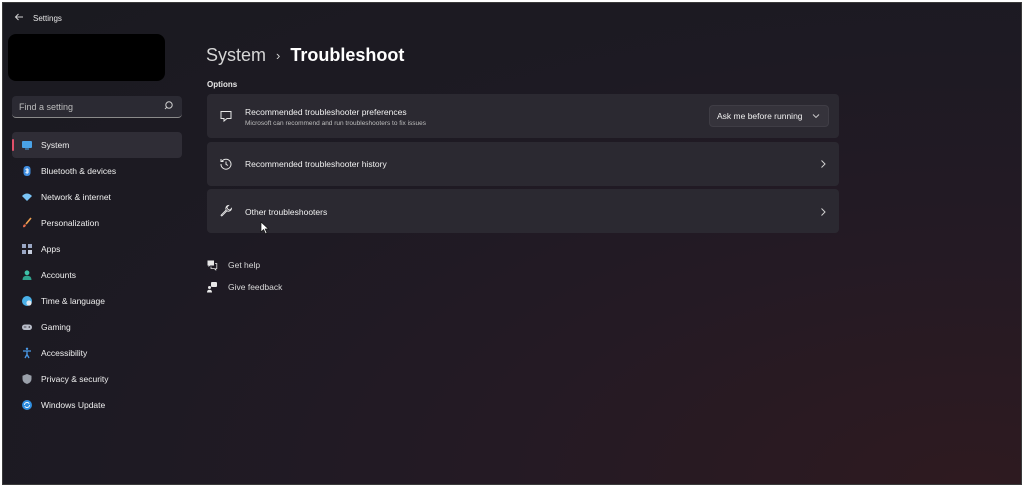 The image size is (1024, 487). I want to click on sidebar-item-label: Gaming, so click(56, 327).